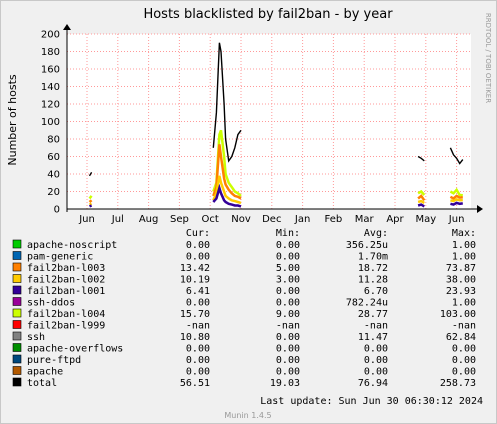 The width and height of the screenshot is (497, 424). What do you see at coordinates (66, 268) in the screenshot?
I see `legend-label-fail2ban-l003: fail2ban-l003` at bounding box center [66, 268].